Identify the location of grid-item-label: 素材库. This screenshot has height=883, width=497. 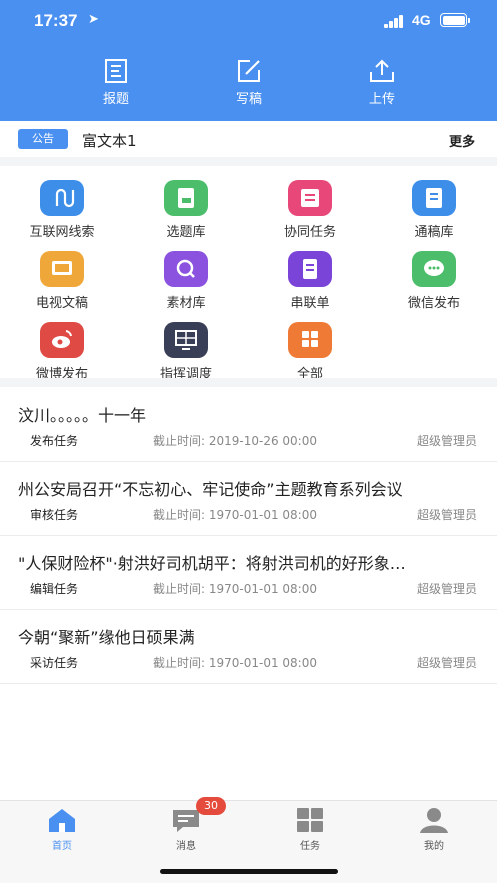
(186, 303).